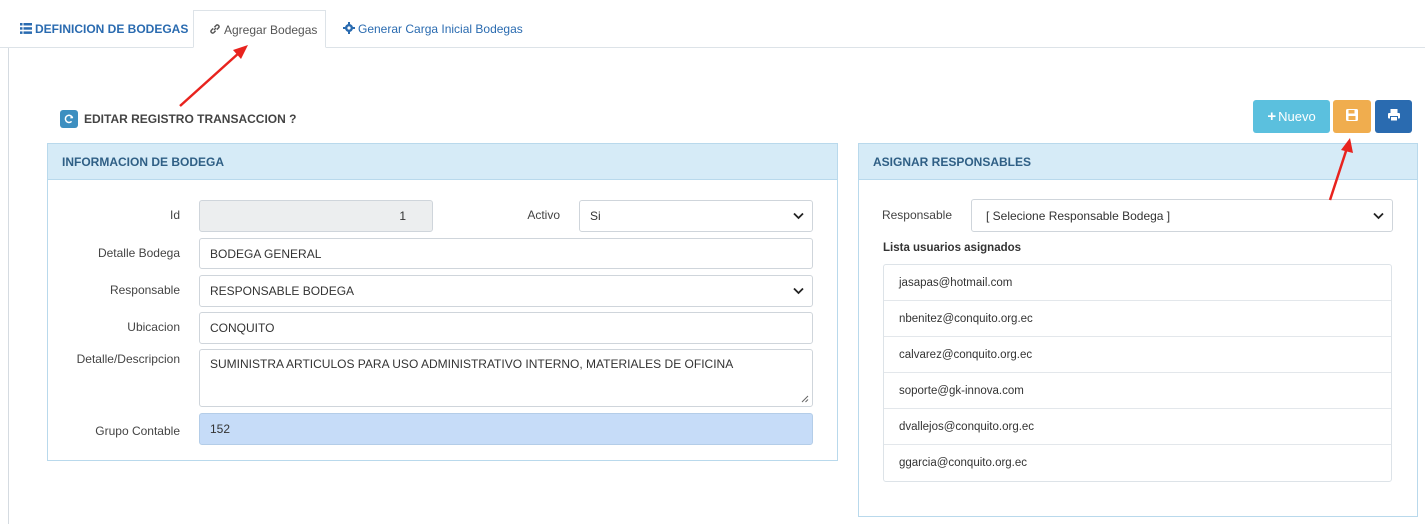 Image resolution: width=1425 pixels, height=524 pixels. Describe the element at coordinates (1182, 215) in the screenshot. I see `assign-responsable-select: [ Selecione Responsable Bodega ]` at that location.